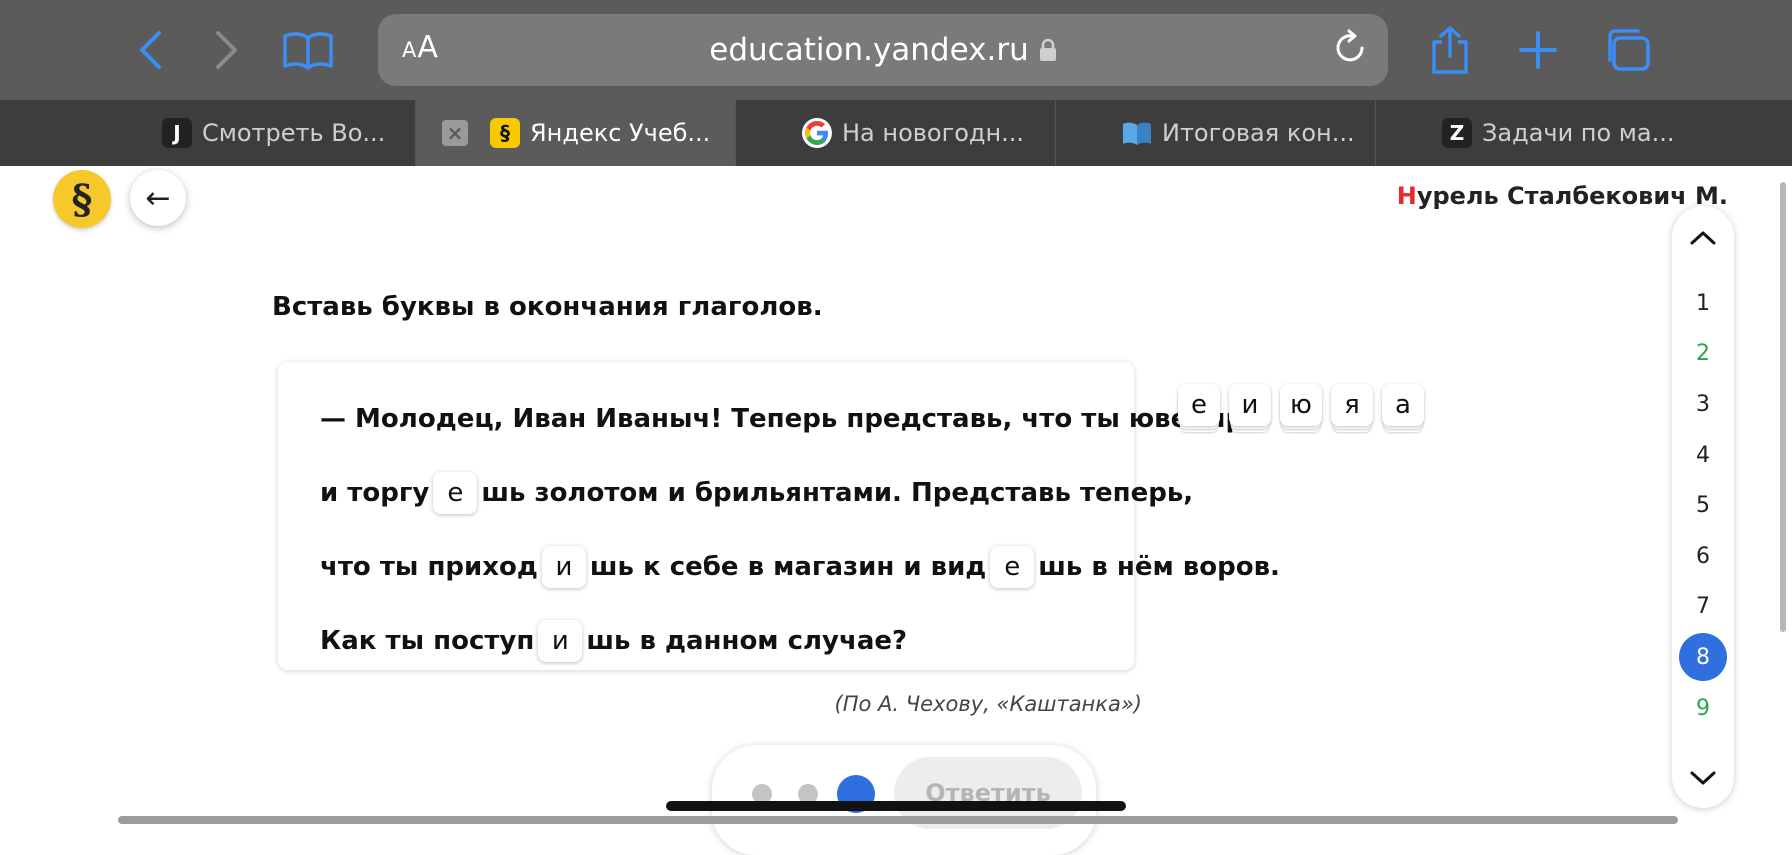 The width and height of the screenshot is (1792, 855). I want to click on text-fragment: что ты приход, so click(429, 567).